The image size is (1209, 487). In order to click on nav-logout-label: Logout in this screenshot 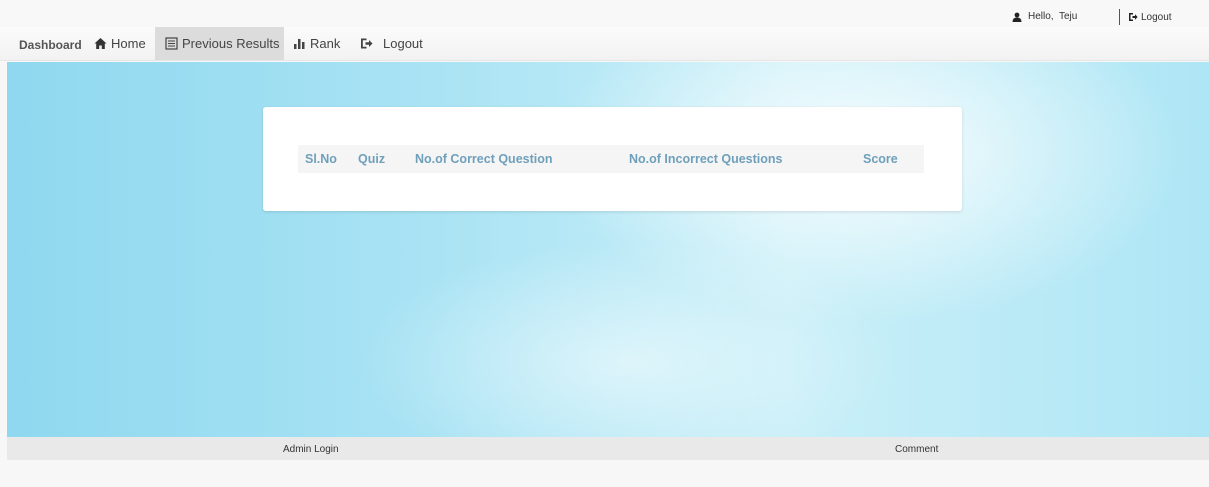, I will do `click(403, 43)`.